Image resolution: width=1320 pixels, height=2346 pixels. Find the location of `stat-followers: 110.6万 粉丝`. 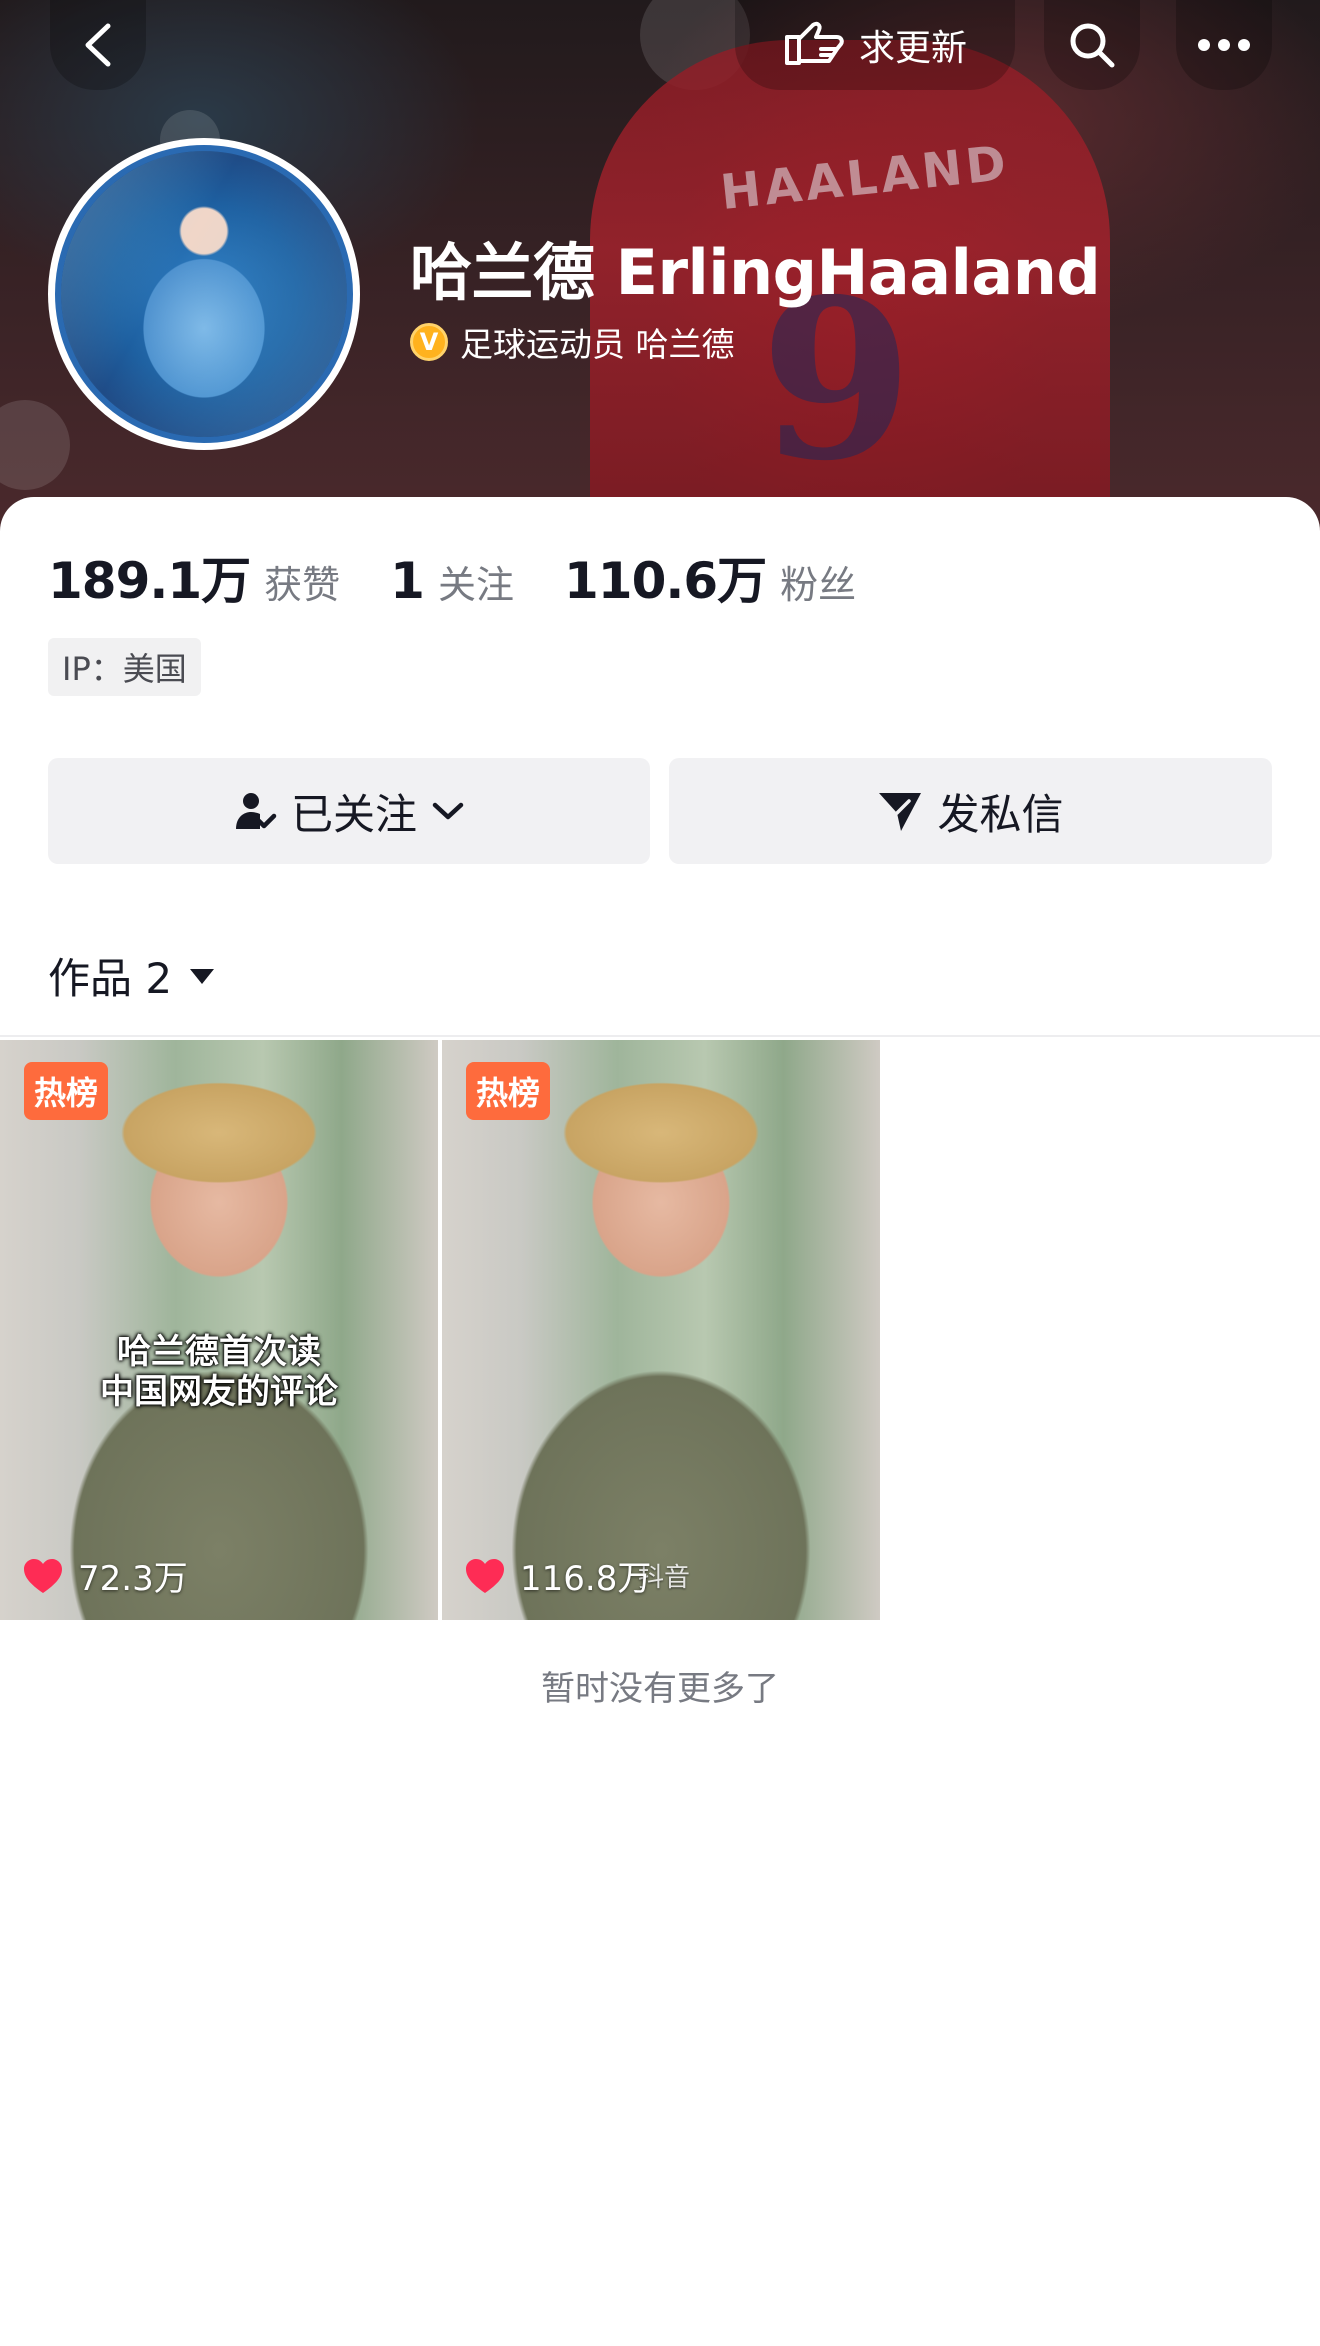

stat-followers: 110.6万 粉丝 is located at coordinates (710, 577).